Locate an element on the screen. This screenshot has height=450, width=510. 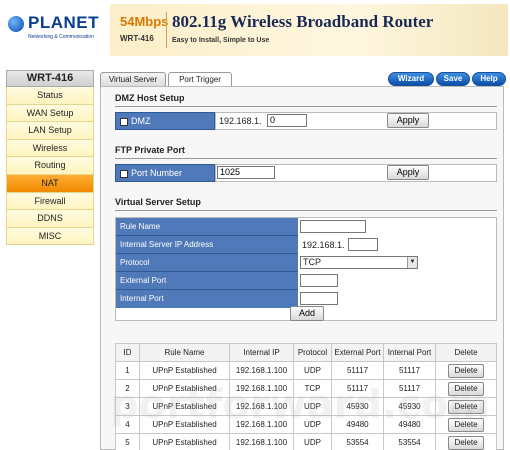
sidebar-item-lan-setup: LAN Setup is located at coordinates (50, 131).